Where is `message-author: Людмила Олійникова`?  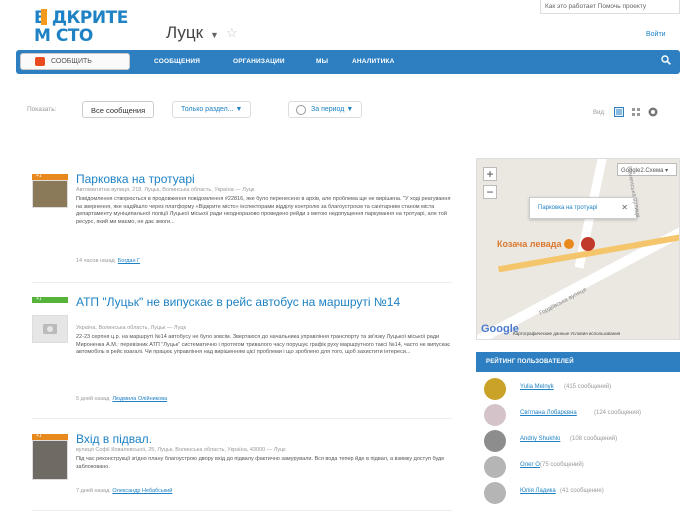
message-author: Людмила Олійникова is located at coordinates (139, 399).